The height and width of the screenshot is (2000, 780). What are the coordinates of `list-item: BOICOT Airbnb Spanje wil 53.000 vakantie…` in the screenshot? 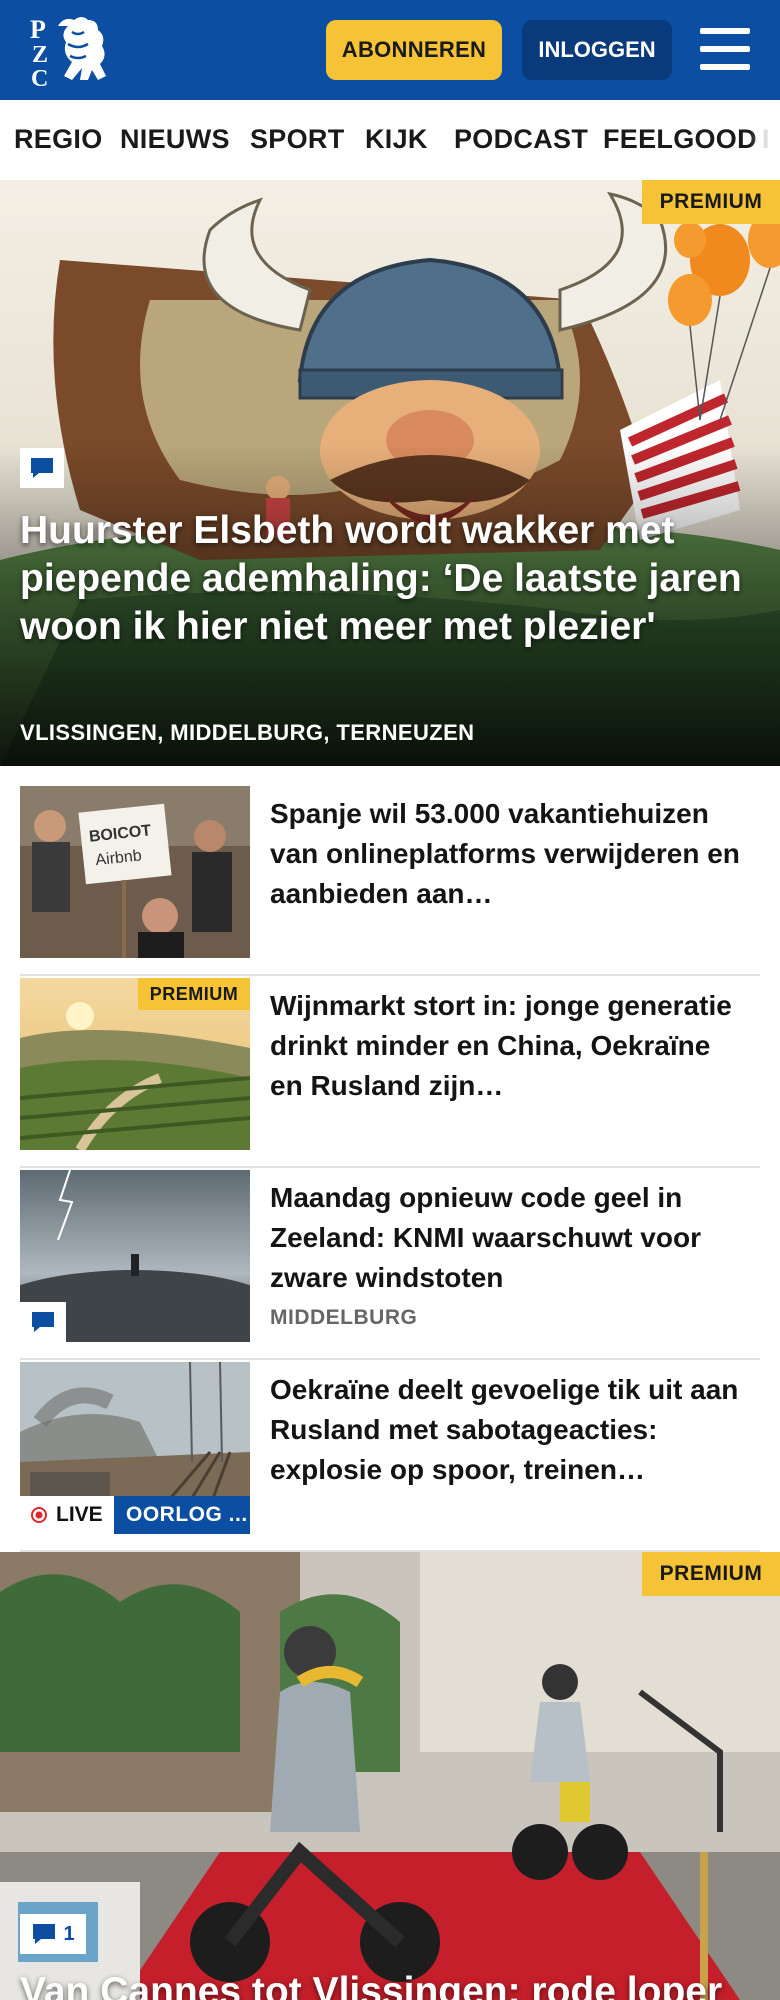 It's located at (390, 881).